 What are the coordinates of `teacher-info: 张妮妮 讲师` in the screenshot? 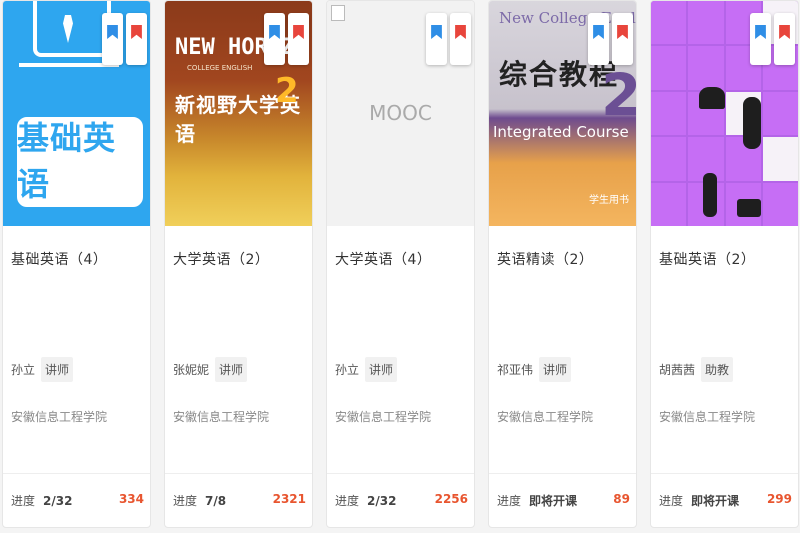 It's located at (210, 369).